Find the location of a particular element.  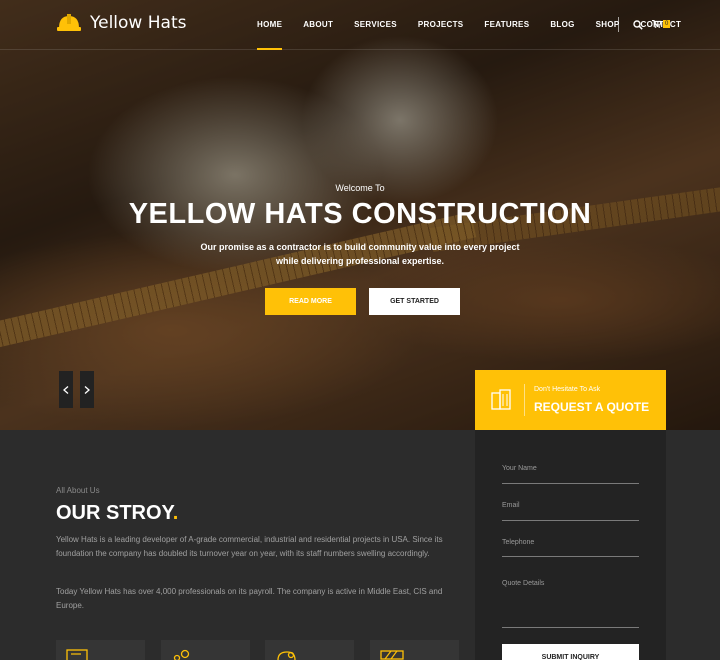

hero-subtitle-line: while delivering professional expertise. is located at coordinates (360, 261).